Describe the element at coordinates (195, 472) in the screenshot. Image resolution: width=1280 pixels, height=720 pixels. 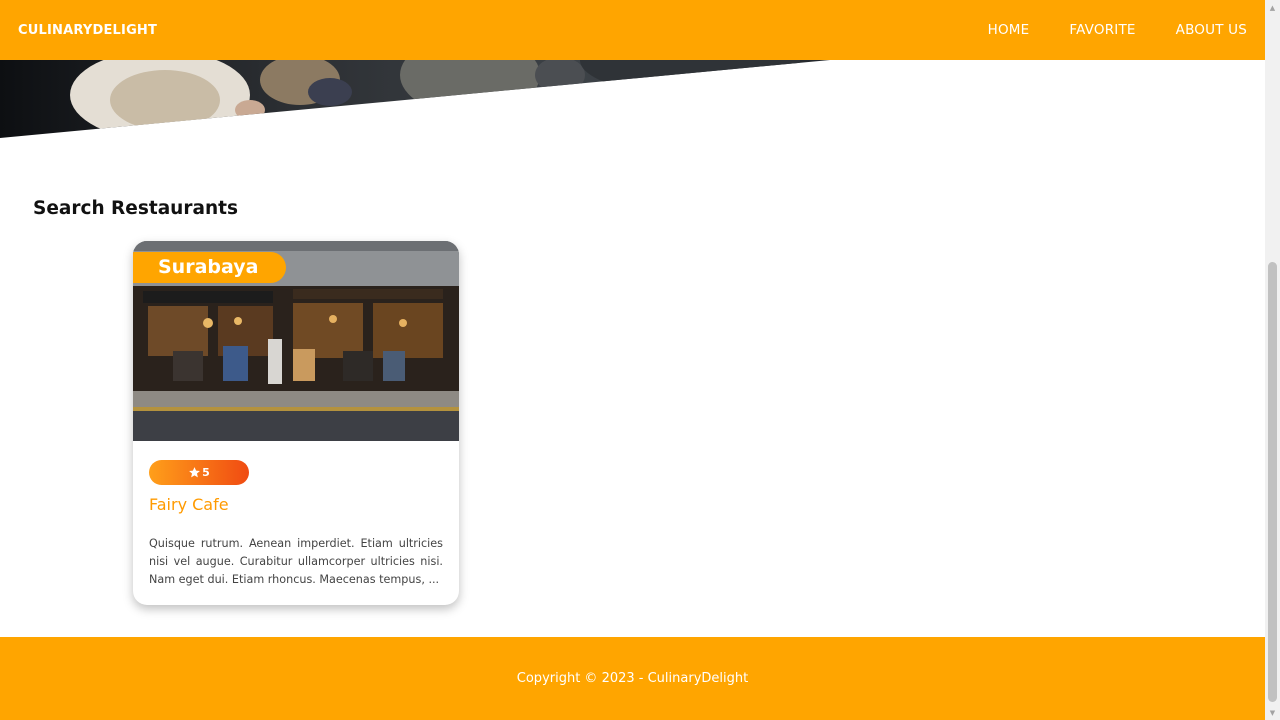
I see `star-icon` at that location.